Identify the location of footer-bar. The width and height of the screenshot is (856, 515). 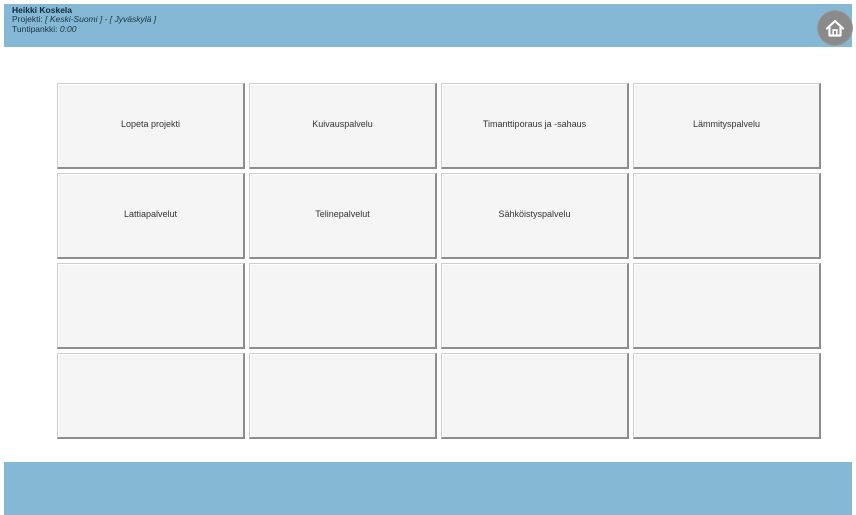
(428, 488).